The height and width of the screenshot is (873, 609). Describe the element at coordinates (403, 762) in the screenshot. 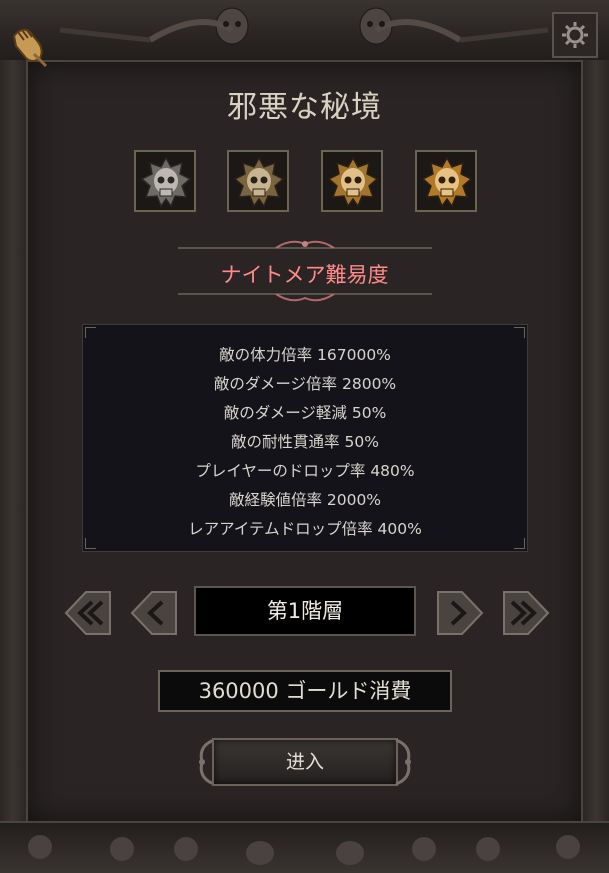

I see `enter-ornament-right` at that location.